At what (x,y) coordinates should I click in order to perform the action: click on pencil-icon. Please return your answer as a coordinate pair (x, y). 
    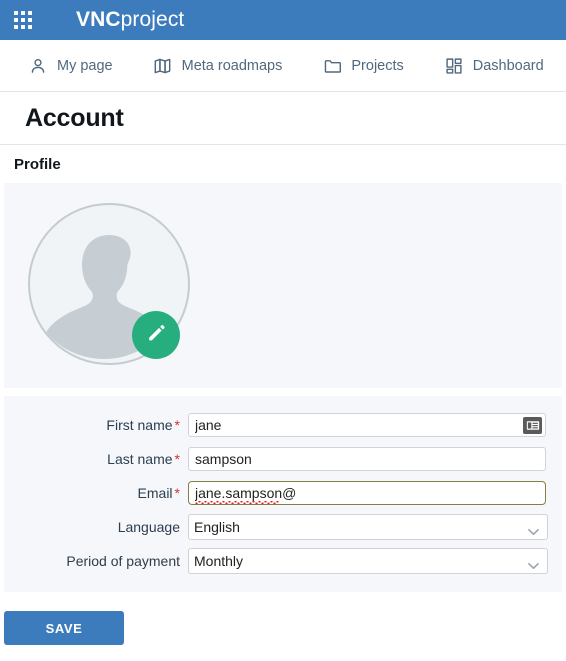
    Looking at the image, I should click on (156, 335).